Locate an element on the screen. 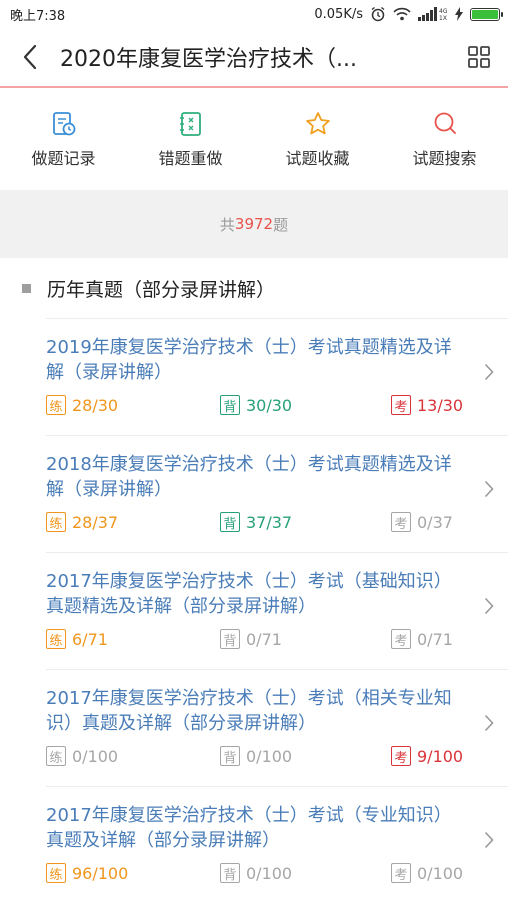 This screenshot has height=903, width=508. section-header: 历年真题（部分录屏讲解） is located at coordinates (254, 288).